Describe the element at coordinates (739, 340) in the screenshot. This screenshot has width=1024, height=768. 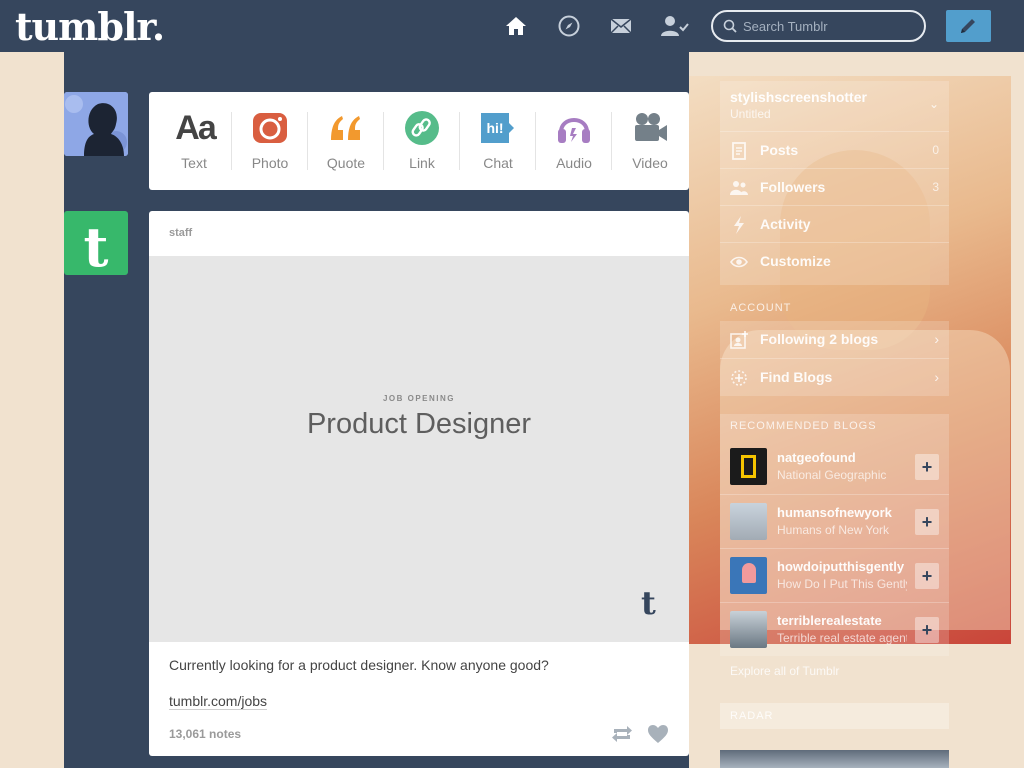
I see `following-icon` at that location.